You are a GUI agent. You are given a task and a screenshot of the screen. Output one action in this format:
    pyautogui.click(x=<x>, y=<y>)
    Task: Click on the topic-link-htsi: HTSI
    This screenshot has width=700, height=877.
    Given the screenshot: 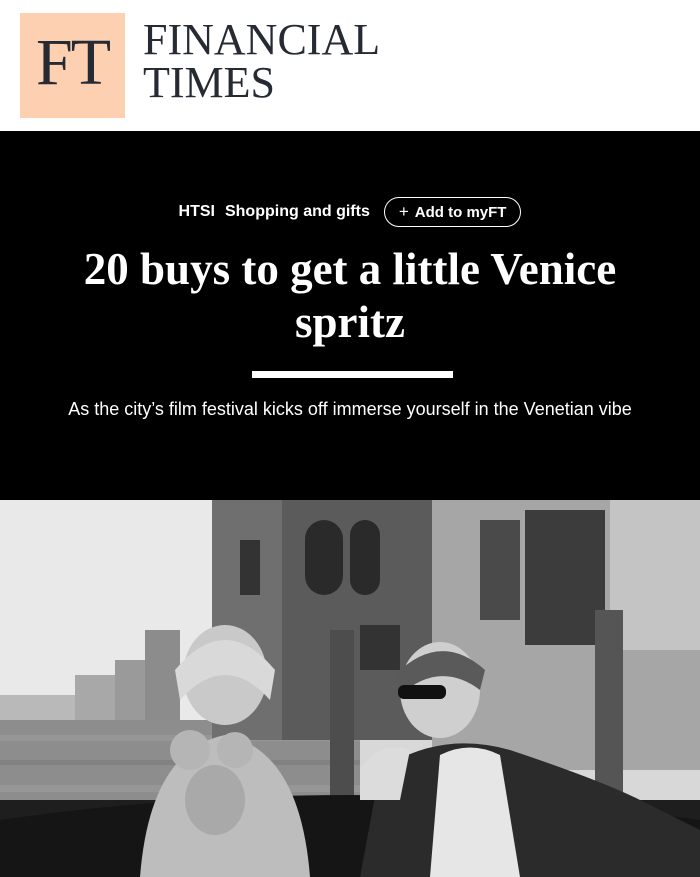 What is the action you would take?
    pyautogui.click(x=197, y=212)
    